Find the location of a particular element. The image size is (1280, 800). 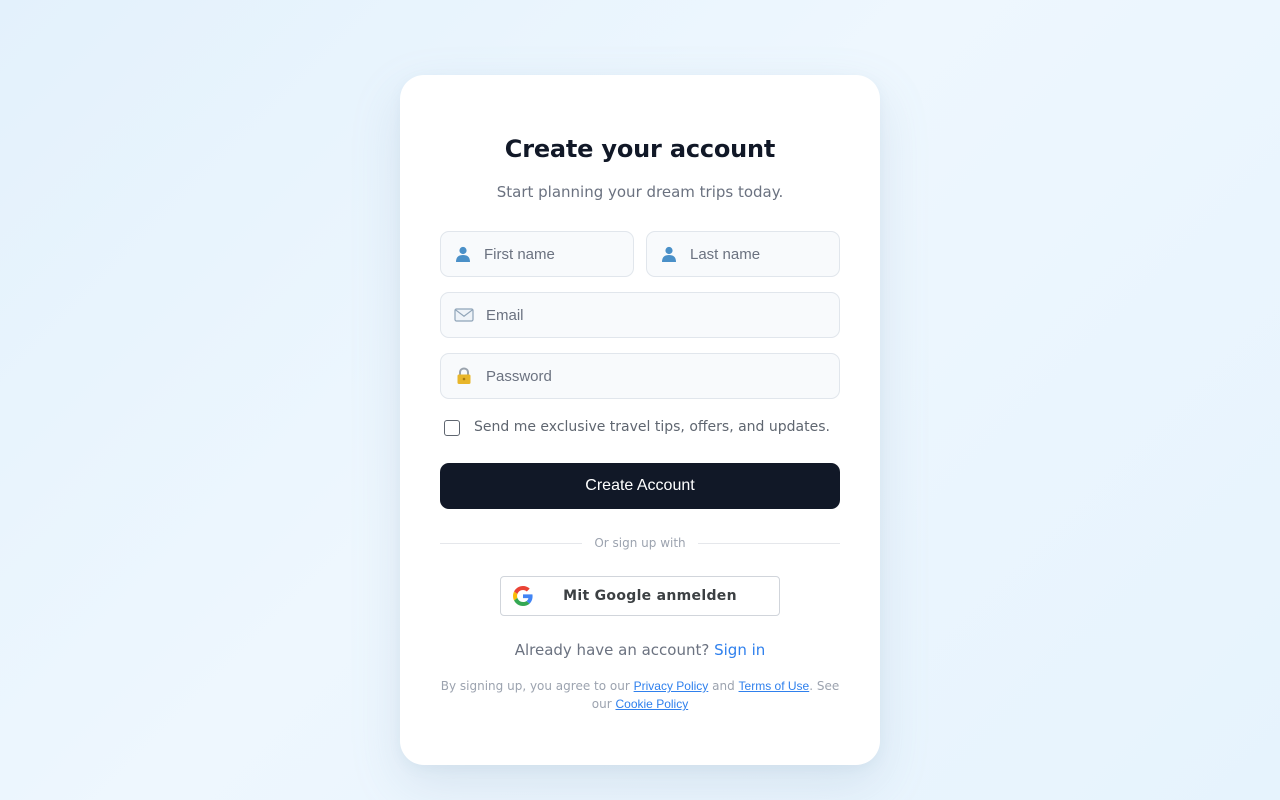

signin-link: Sign in is located at coordinates (739, 650).